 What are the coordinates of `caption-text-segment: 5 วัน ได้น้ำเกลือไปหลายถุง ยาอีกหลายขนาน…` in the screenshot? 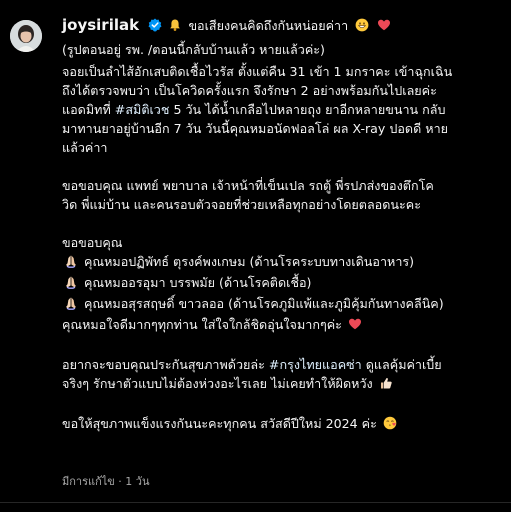 It's located at (307, 109).